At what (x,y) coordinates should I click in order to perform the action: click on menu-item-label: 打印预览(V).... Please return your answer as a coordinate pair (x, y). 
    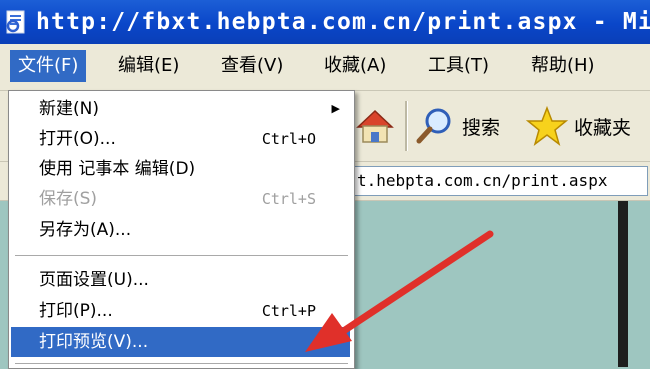
    Looking at the image, I should click on (94, 342).